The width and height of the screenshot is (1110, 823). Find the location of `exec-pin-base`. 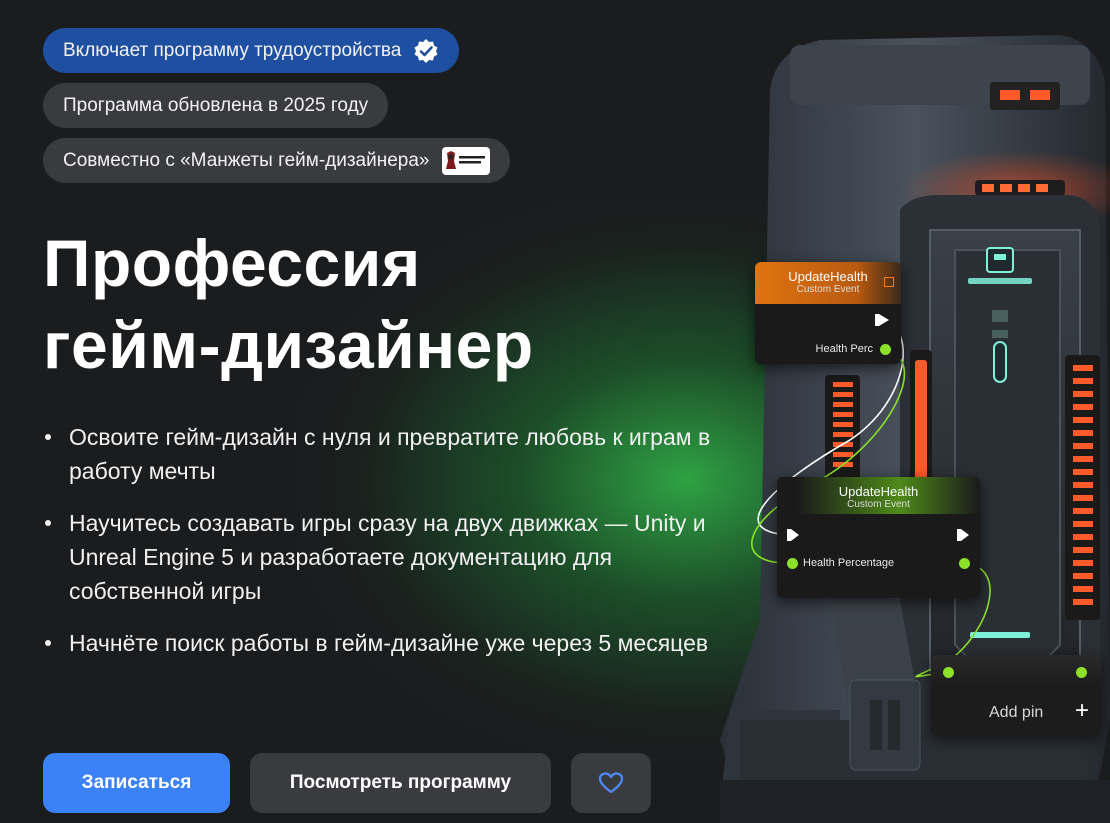

exec-pin-base is located at coordinates (877, 320).